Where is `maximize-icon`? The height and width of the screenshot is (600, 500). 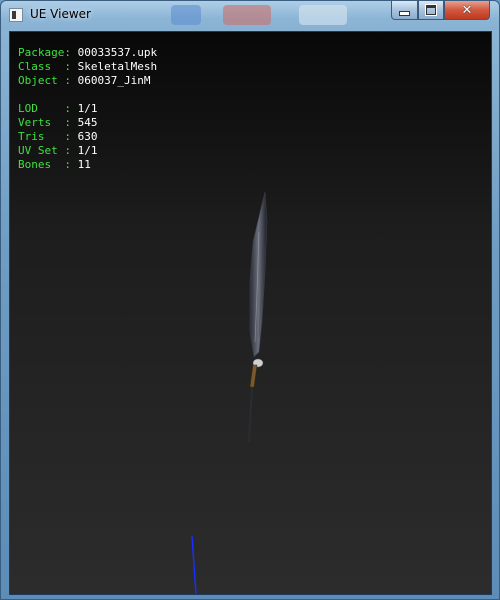 maximize-icon is located at coordinates (431, 10).